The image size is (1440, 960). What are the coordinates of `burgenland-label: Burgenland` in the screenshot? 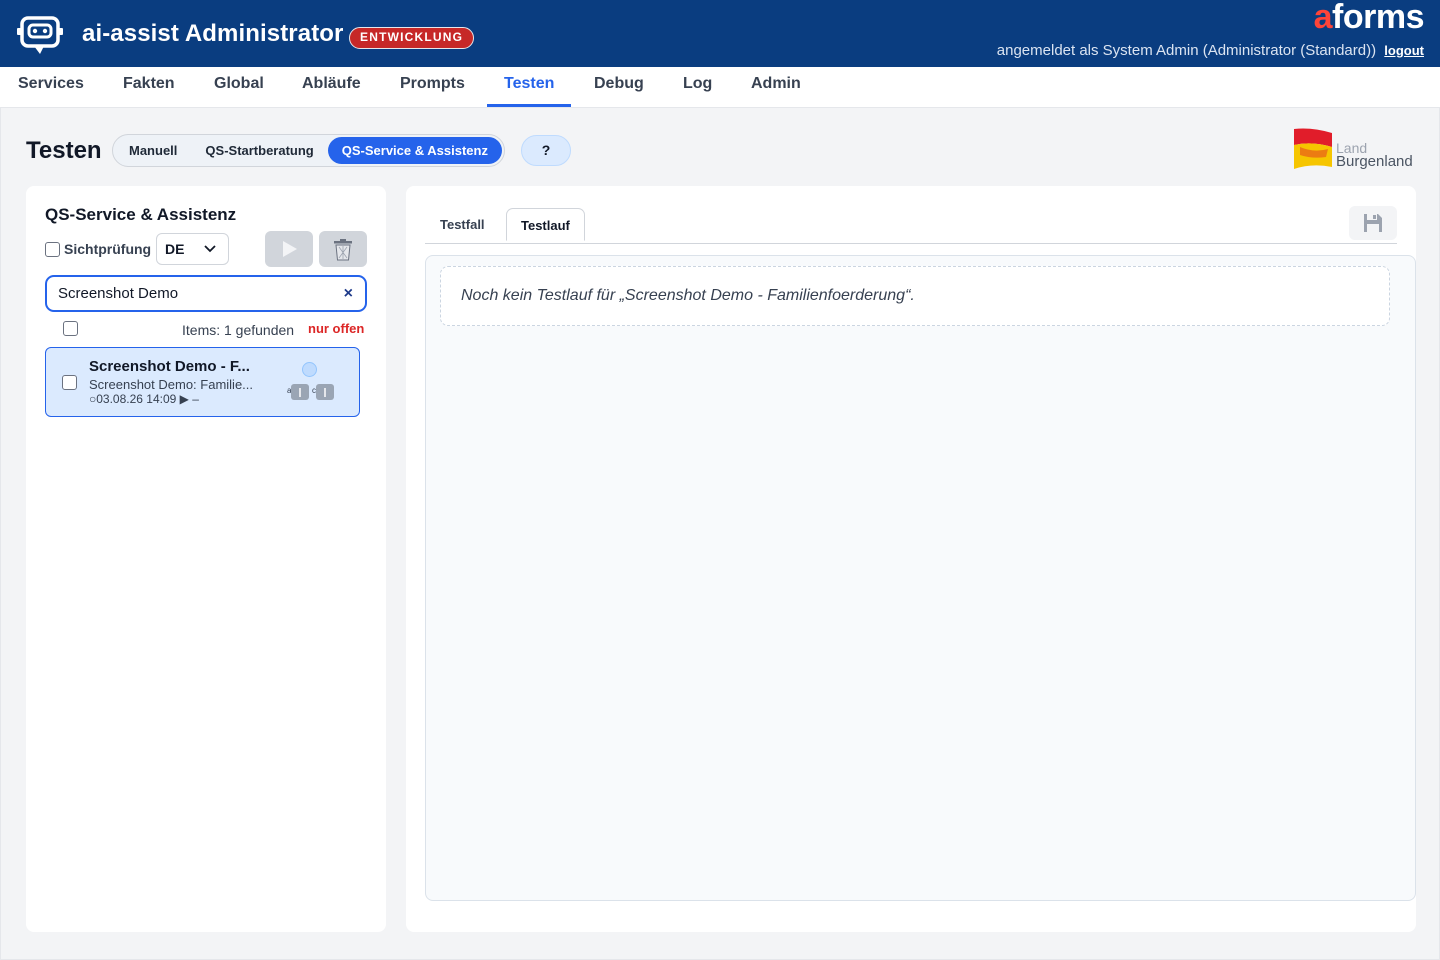 It's located at (1374, 161).